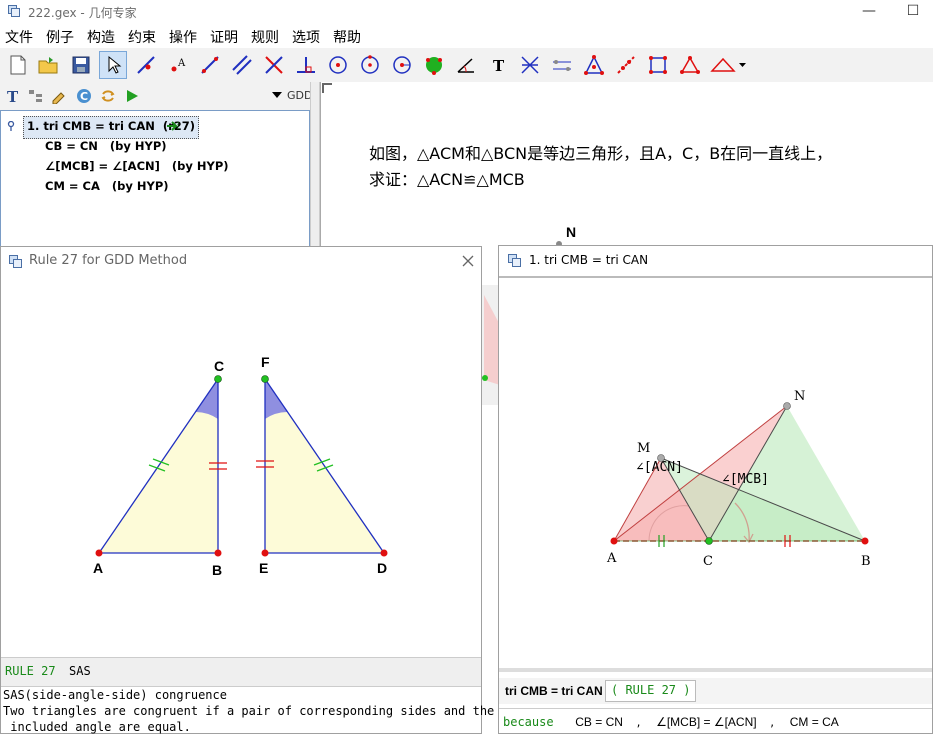  I want to click on menu-examples: 例子, so click(60, 37).